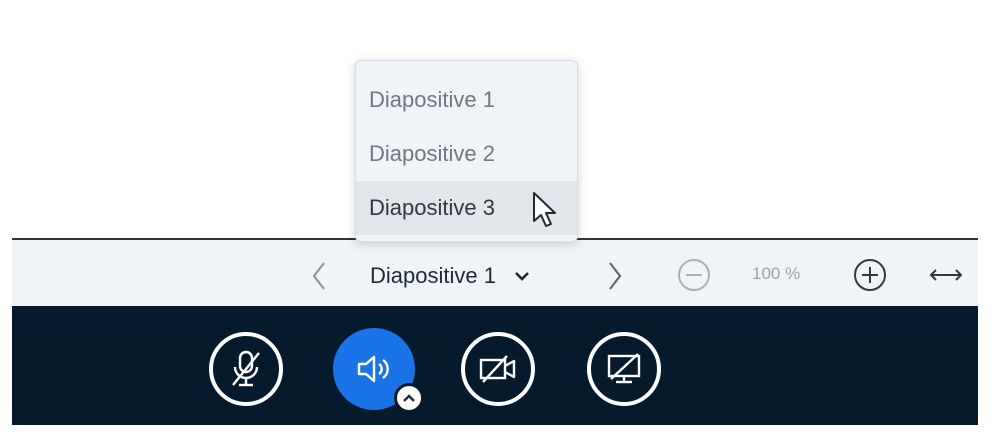  I want to click on dropdown-item-slide-1: Diapositive 1, so click(466, 100).